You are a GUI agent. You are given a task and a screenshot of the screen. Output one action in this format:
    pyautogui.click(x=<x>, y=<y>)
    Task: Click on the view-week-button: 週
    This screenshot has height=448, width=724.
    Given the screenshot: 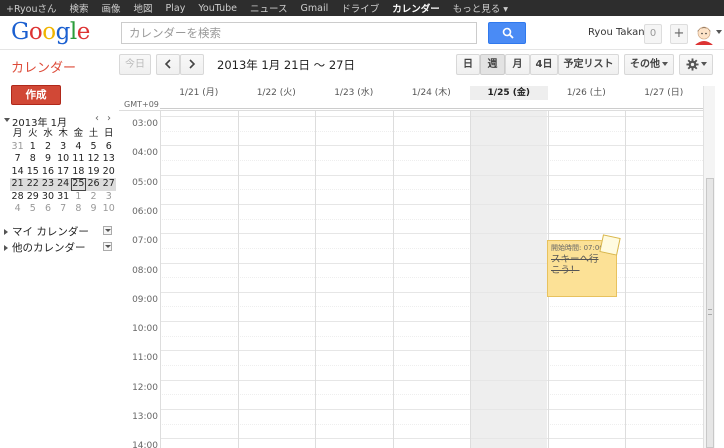 What is the action you would take?
    pyautogui.click(x=492, y=64)
    